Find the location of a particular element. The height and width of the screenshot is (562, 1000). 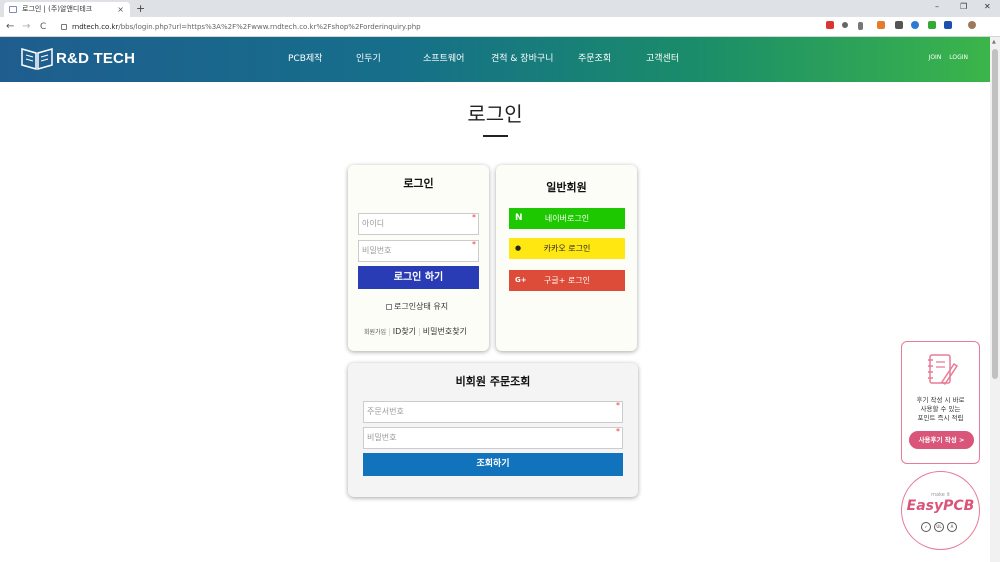

find-id-link: ID찾기 is located at coordinates (404, 331).